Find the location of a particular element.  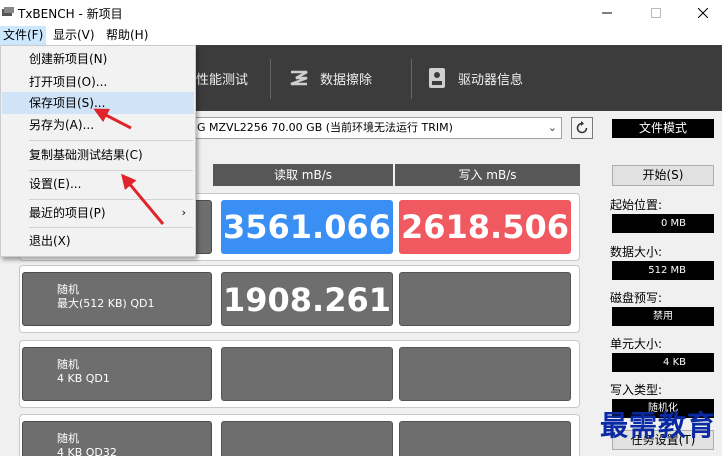

test-label-line2: 最大(512 KB) QD1 is located at coordinates (106, 303).